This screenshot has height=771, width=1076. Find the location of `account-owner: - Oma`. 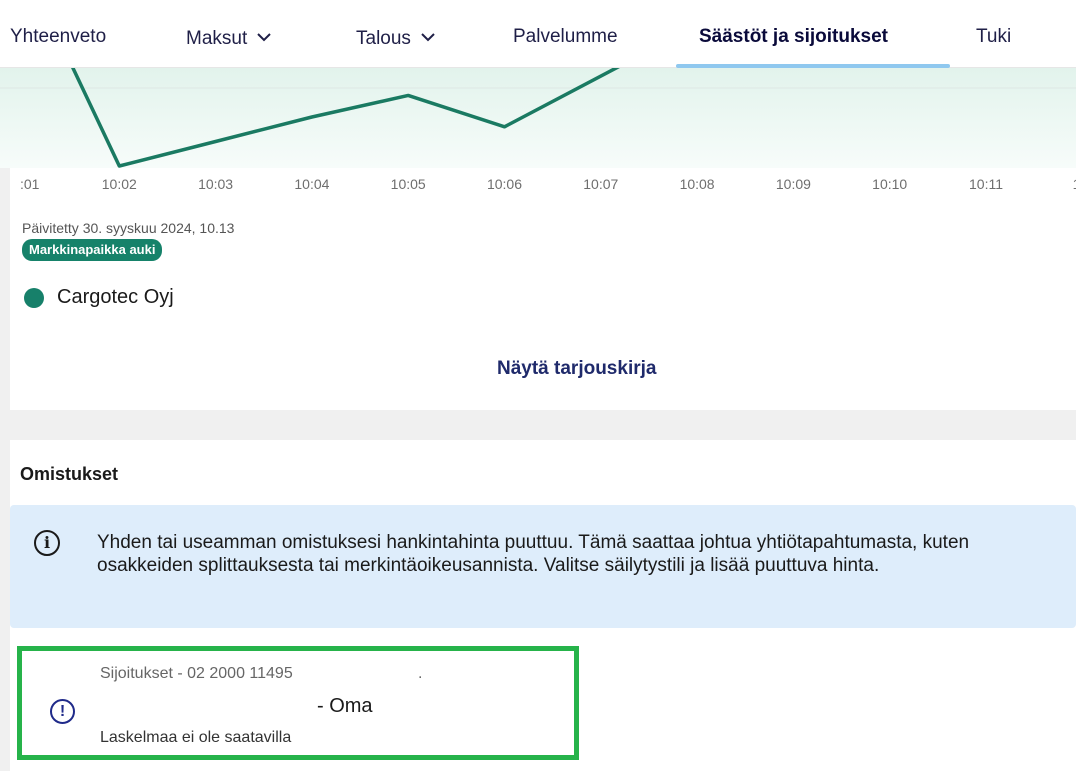

account-owner: - Oma is located at coordinates (345, 706).